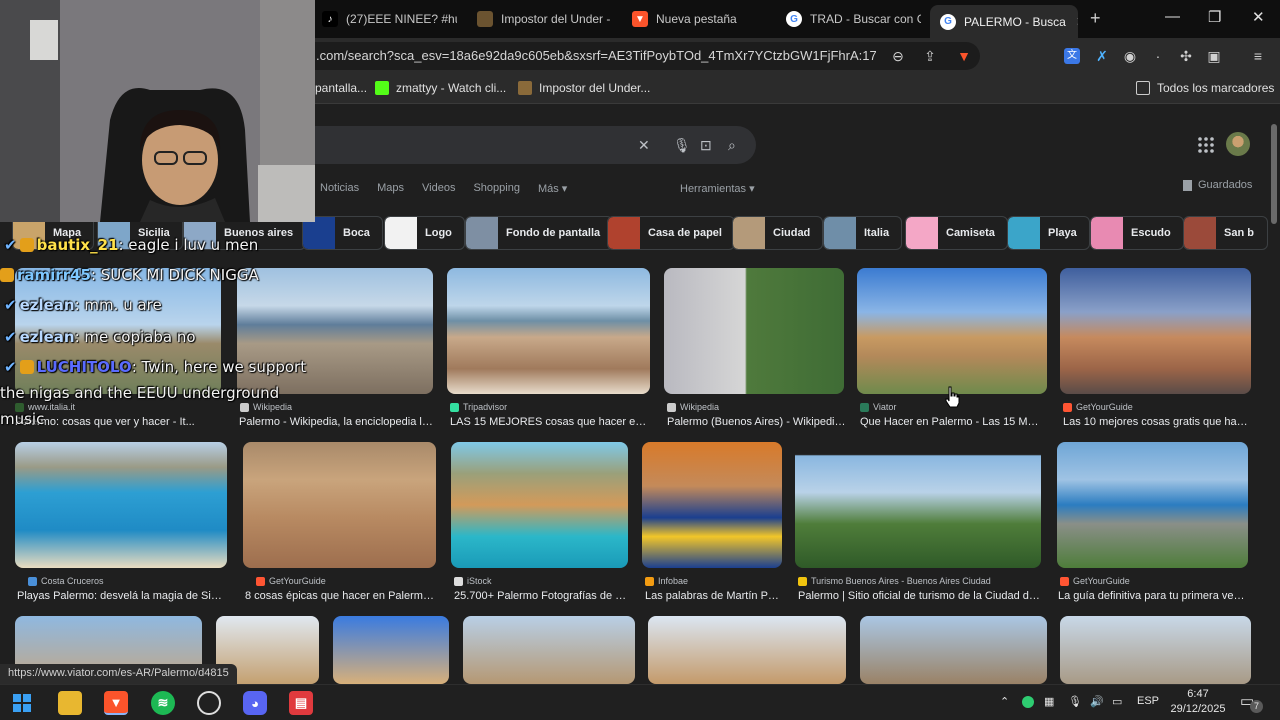  What do you see at coordinates (339, 188) in the screenshot?
I see `filter-news: Noticias` at bounding box center [339, 188].